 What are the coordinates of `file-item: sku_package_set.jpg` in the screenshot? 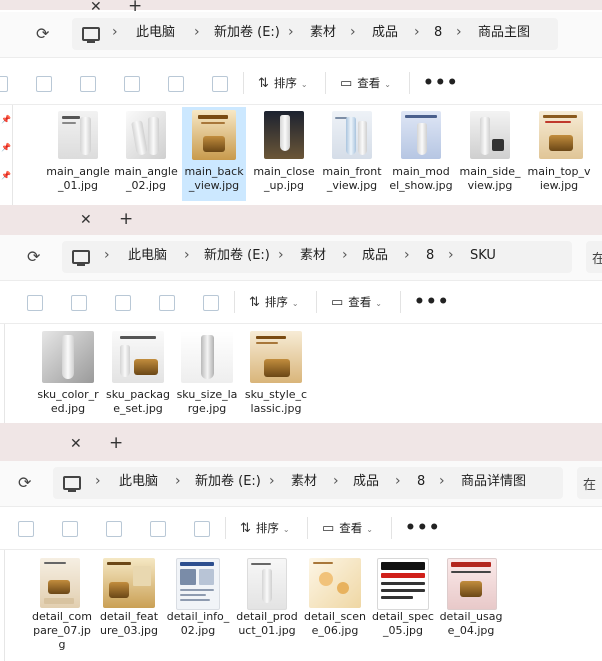 It's located at (138, 373).